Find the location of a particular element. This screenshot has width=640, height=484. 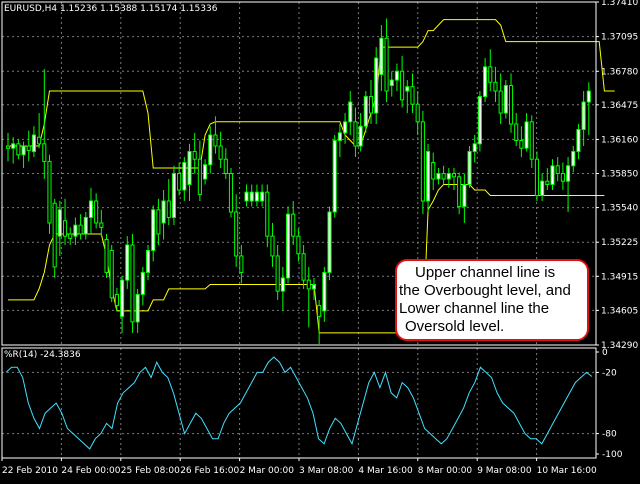

time-tick-label: 8 Mar 00:00 is located at coordinates (445, 471).